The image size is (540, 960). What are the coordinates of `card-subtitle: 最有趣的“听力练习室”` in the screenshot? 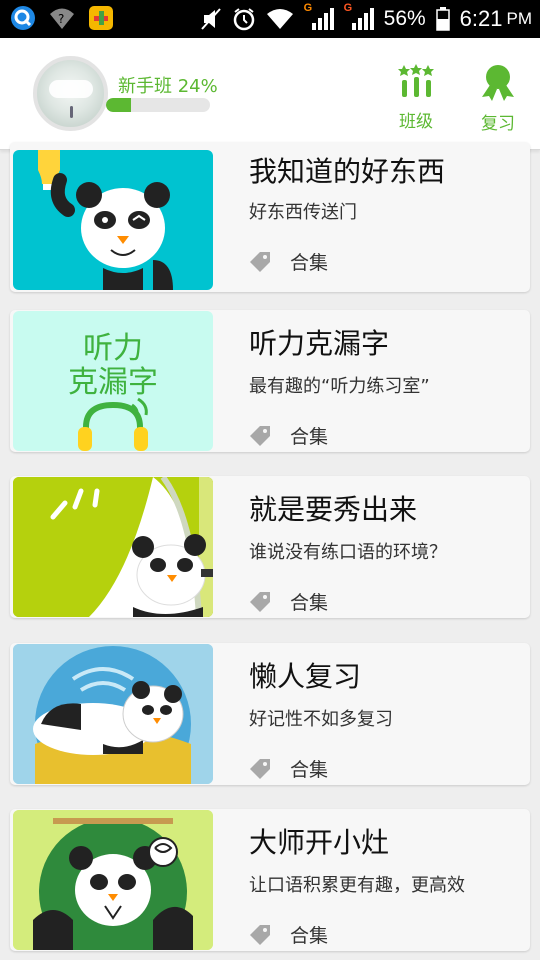 It's located at (339, 386).